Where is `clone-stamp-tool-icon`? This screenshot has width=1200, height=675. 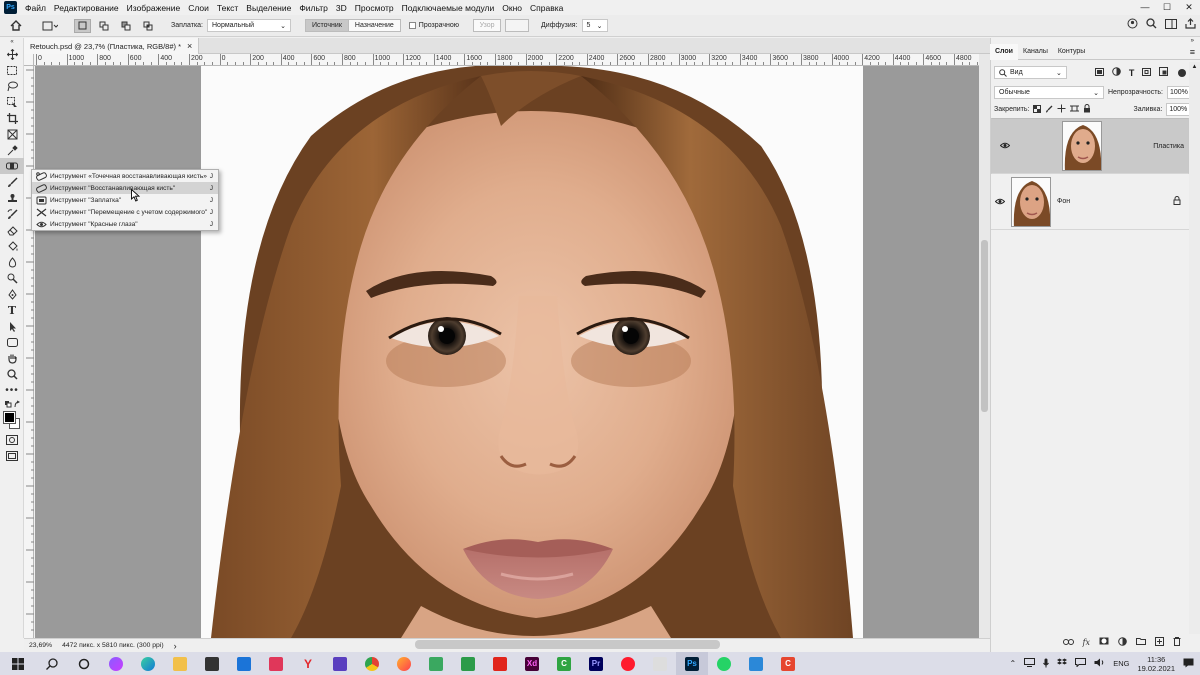
clone-stamp-tool-icon is located at coordinates (12, 198).